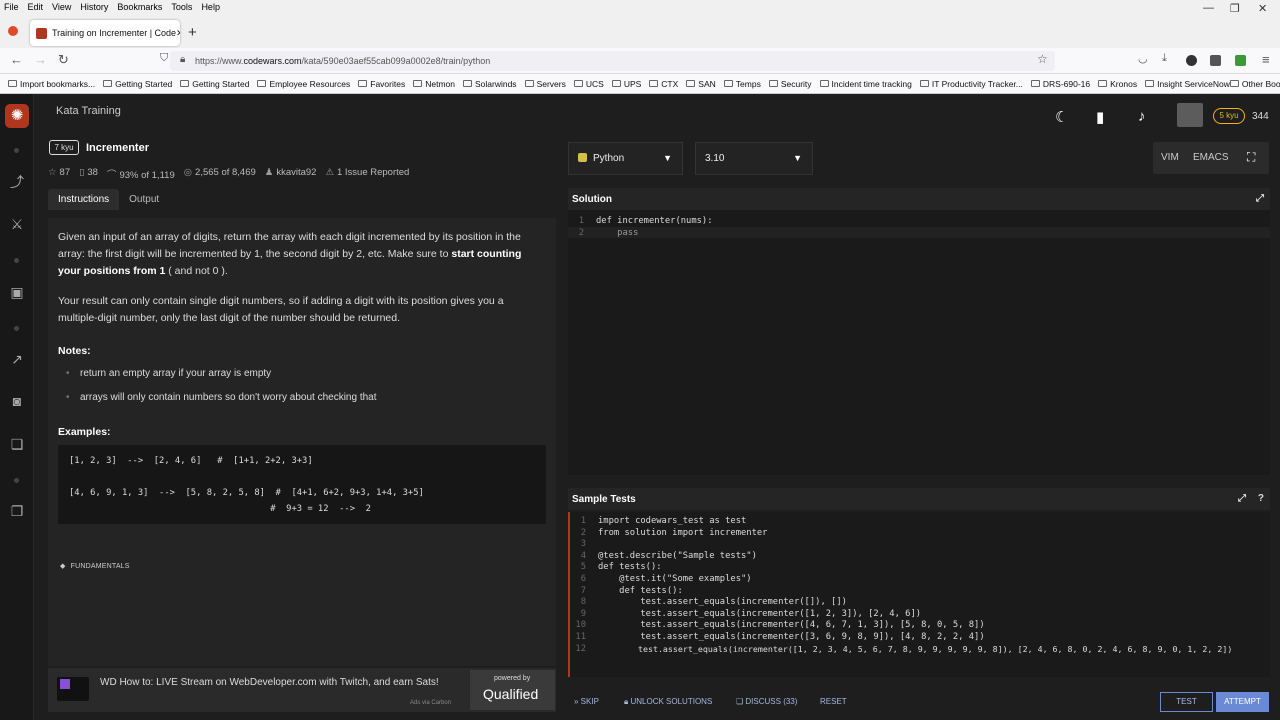 The height and width of the screenshot is (720, 1280). What do you see at coordinates (581, 233) in the screenshot?
I see `line-number: 2` at bounding box center [581, 233].